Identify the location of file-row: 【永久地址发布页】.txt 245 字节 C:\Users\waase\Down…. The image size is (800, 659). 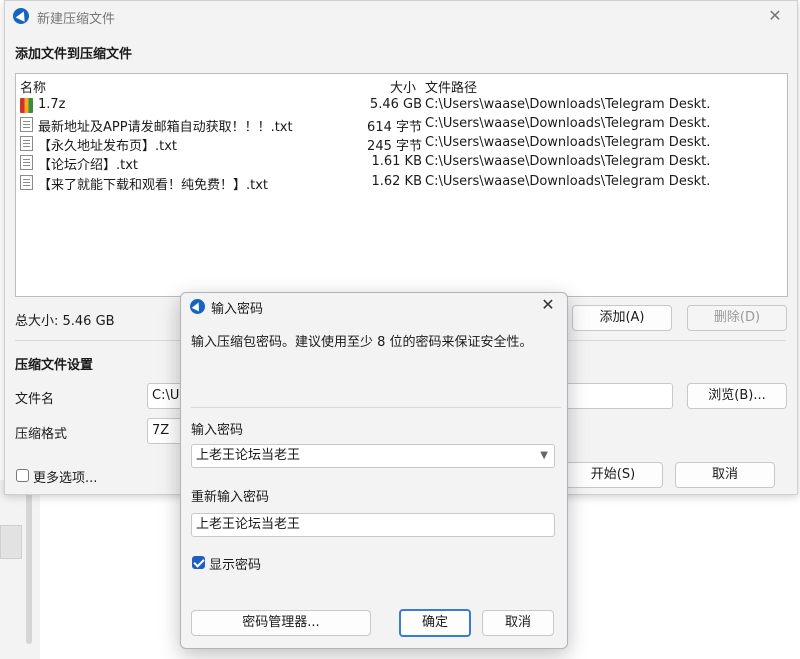
(401, 144).